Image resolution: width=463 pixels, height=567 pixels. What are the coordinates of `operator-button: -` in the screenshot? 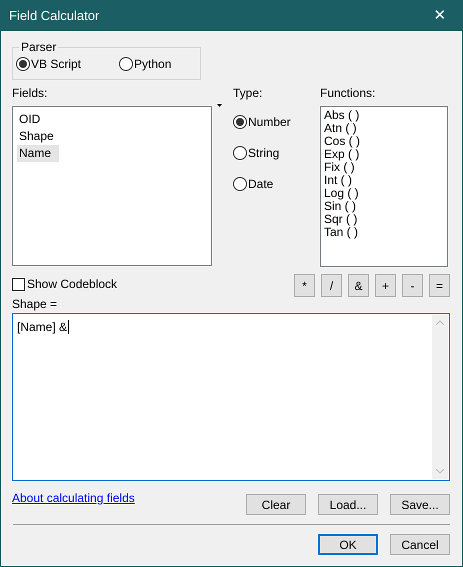 It's located at (412, 285).